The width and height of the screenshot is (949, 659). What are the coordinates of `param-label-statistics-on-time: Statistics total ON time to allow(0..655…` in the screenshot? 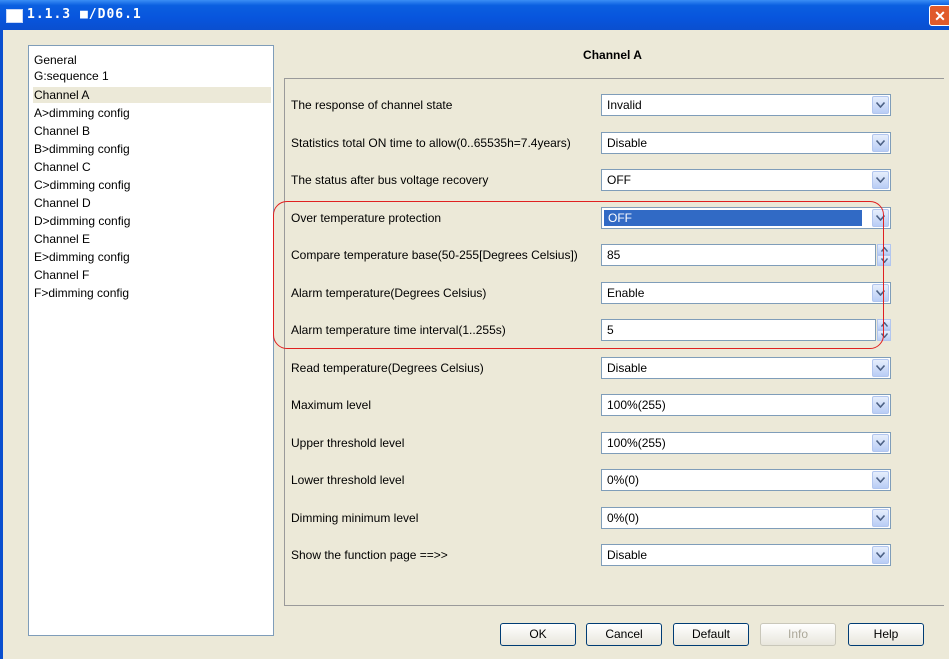 It's located at (431, 143).